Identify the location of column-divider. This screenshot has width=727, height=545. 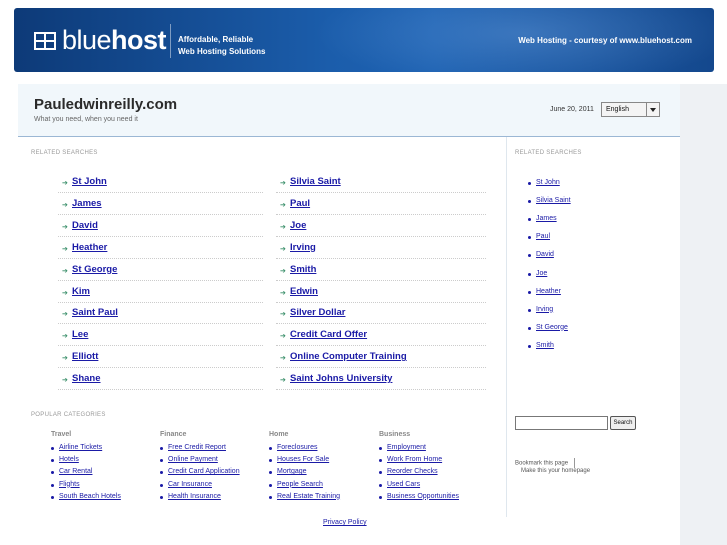
(506, 327).